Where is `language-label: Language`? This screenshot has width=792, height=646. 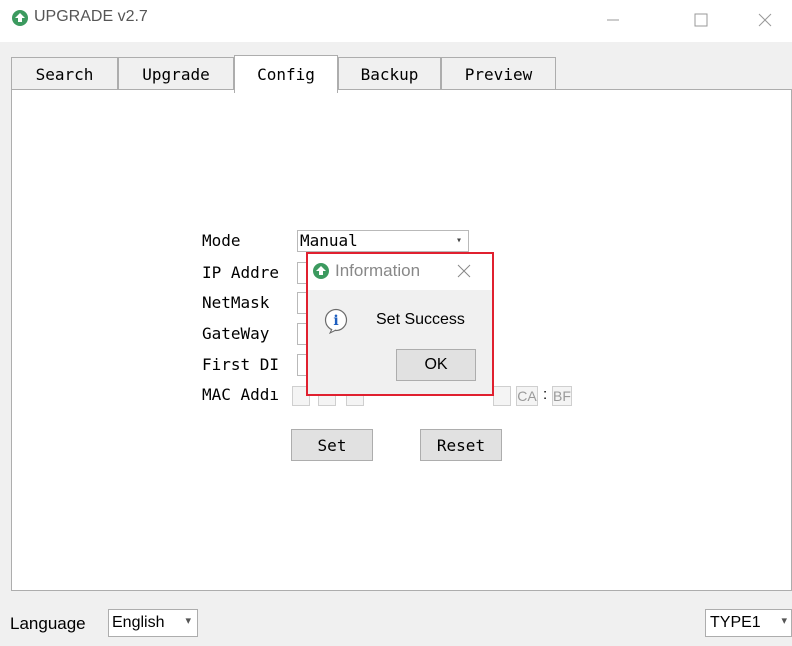 language-label: Language is located at coordinates (48, 623).